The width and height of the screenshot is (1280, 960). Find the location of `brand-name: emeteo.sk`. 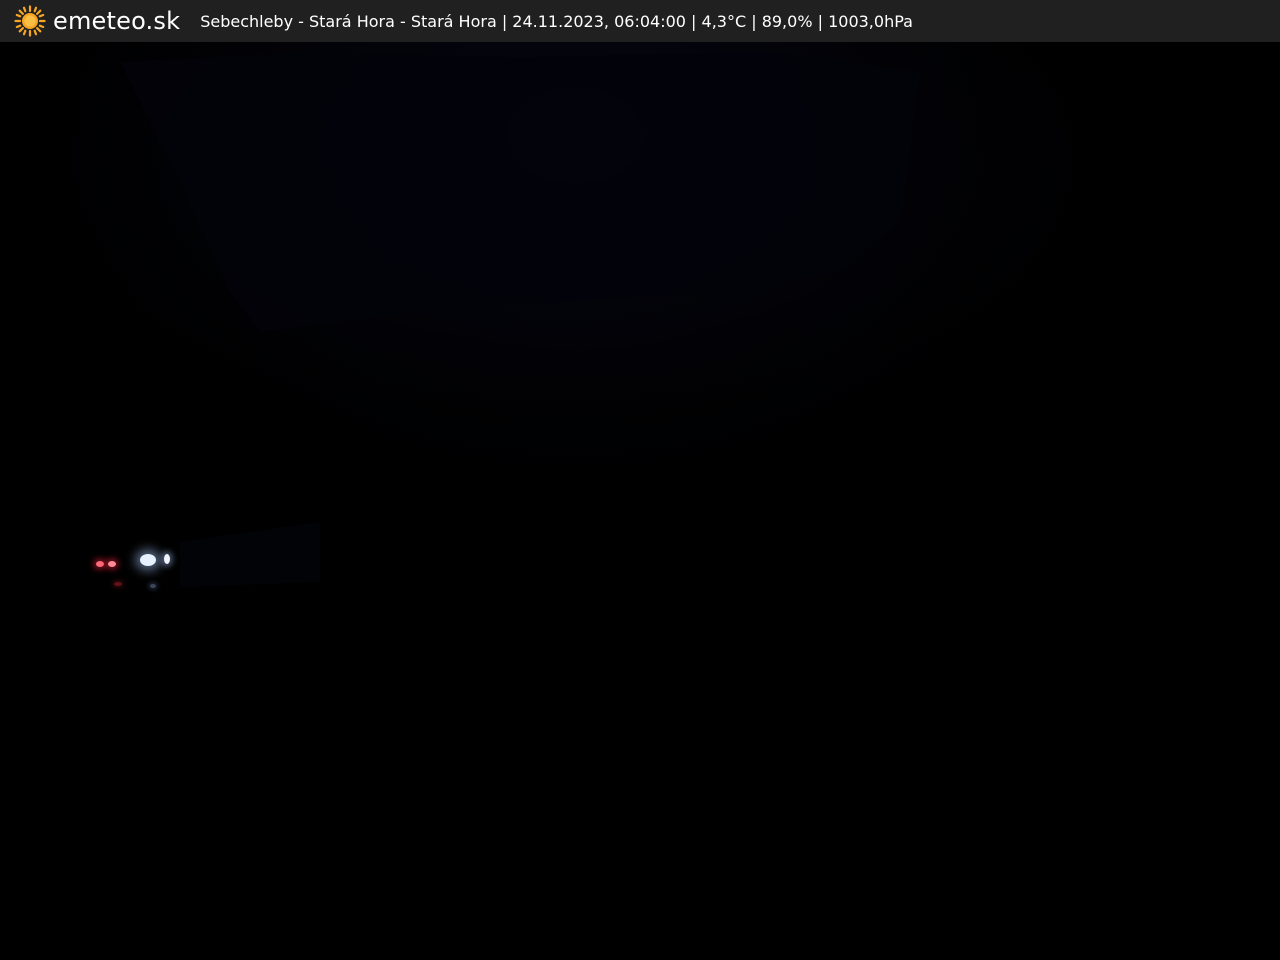

brand-name: emeteo.sk is located at coordinates (117, 21).